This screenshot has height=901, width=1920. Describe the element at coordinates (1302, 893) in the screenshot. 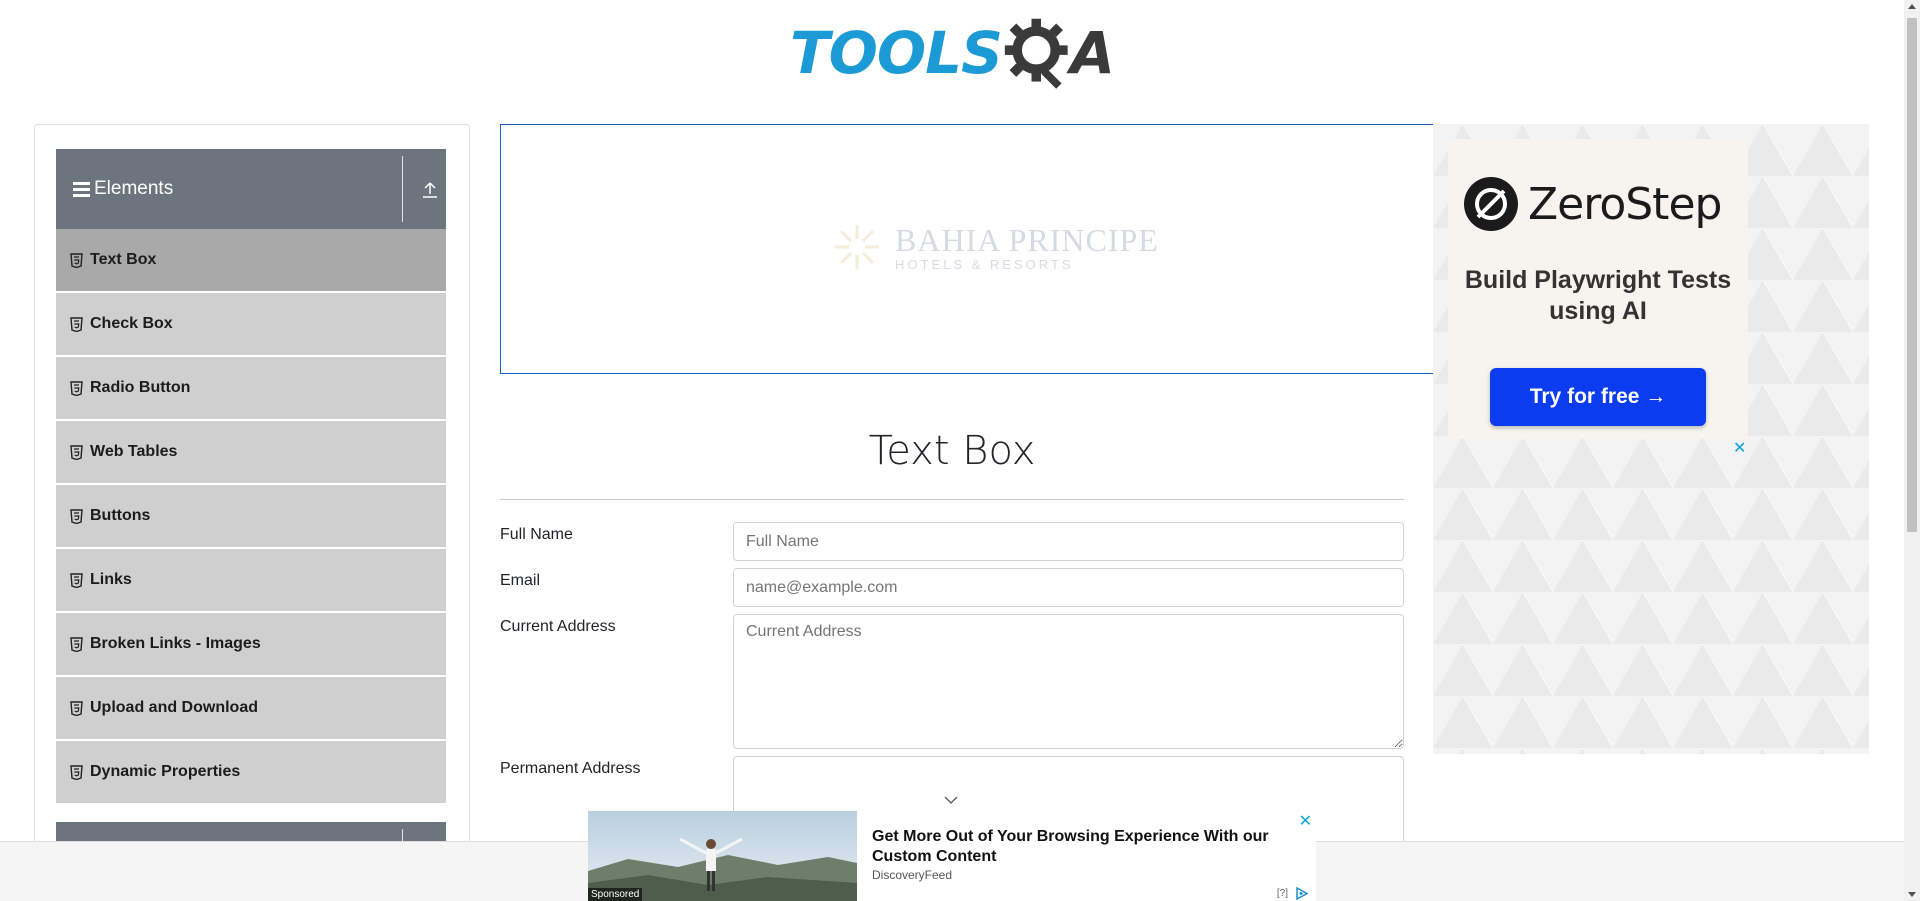

I see `adchoices-icon` at that location.